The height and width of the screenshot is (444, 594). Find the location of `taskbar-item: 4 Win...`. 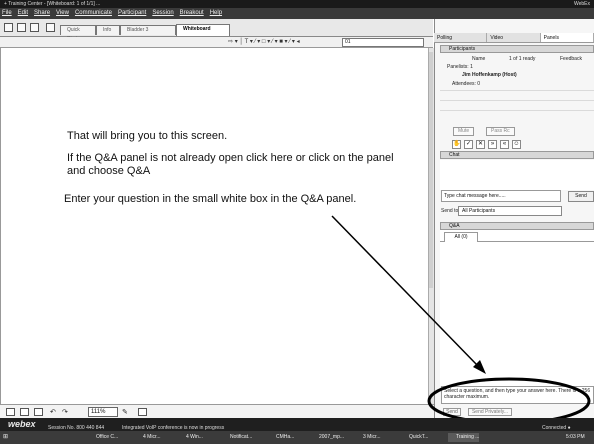

taskbar-item: 4 Win... is located at coordinates (190, 437).